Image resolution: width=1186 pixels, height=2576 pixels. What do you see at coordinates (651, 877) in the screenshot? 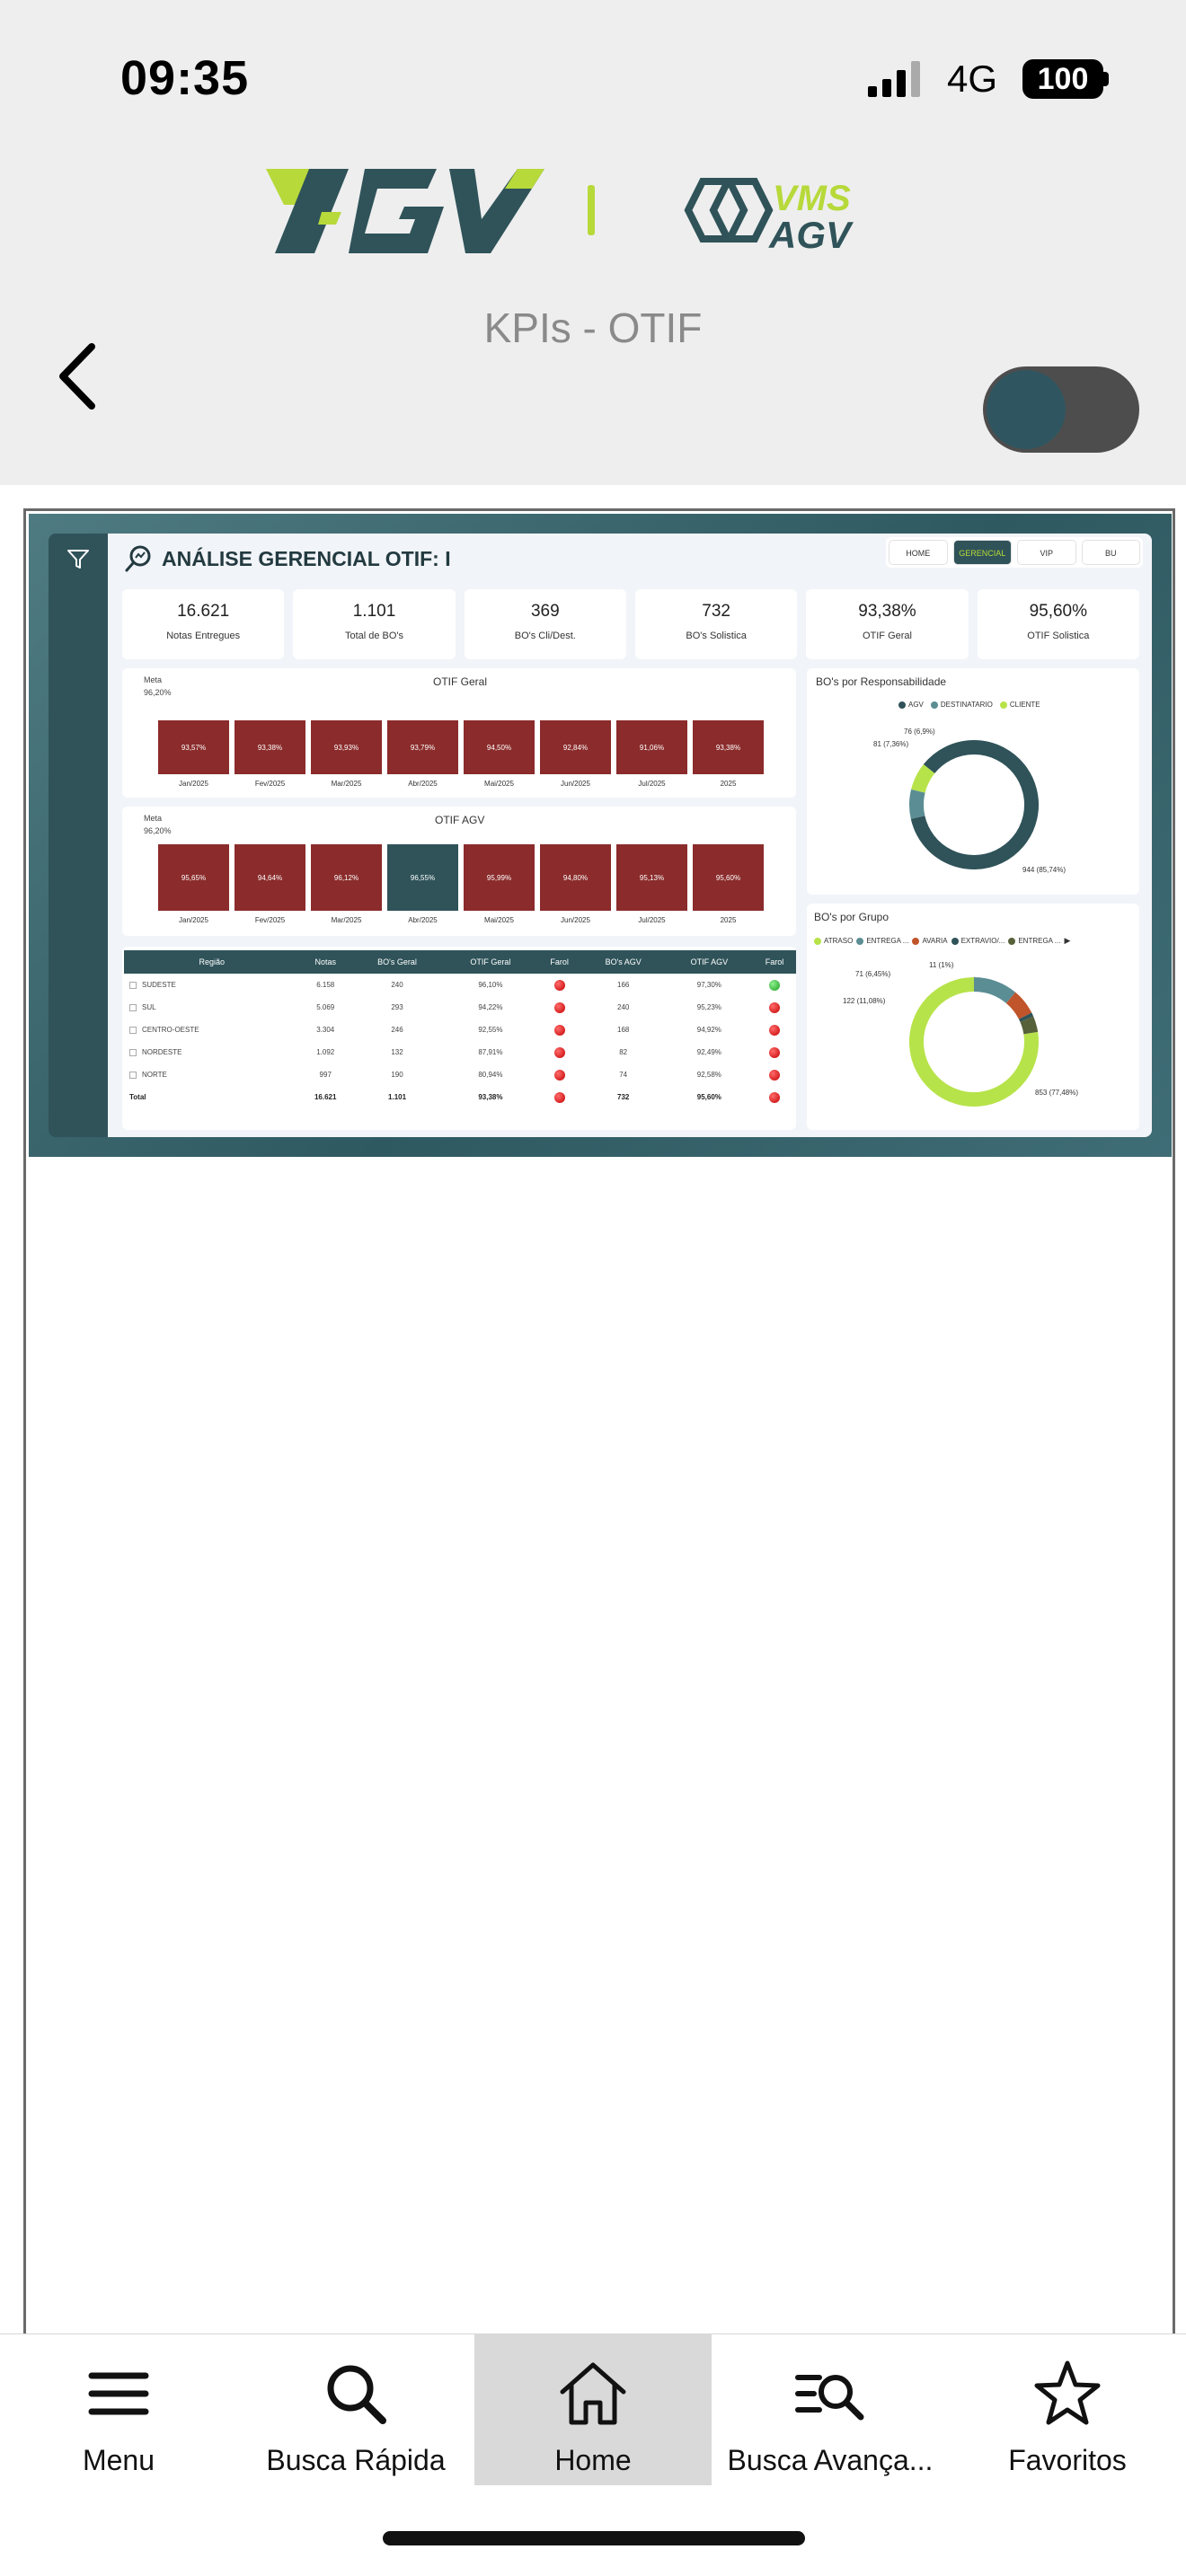
I see `bar: 95,13%` at bounding box center [651, 877].